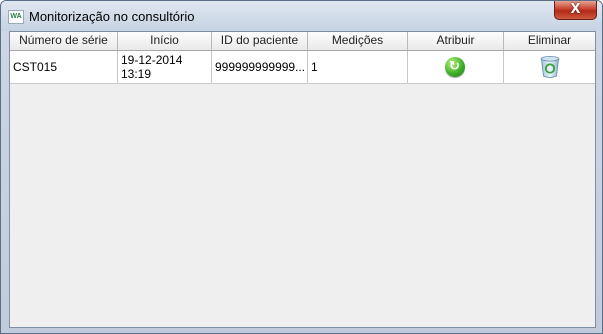 The image size is (603, 334). I want to click on recycle-bin-icon, so click(550, 67).